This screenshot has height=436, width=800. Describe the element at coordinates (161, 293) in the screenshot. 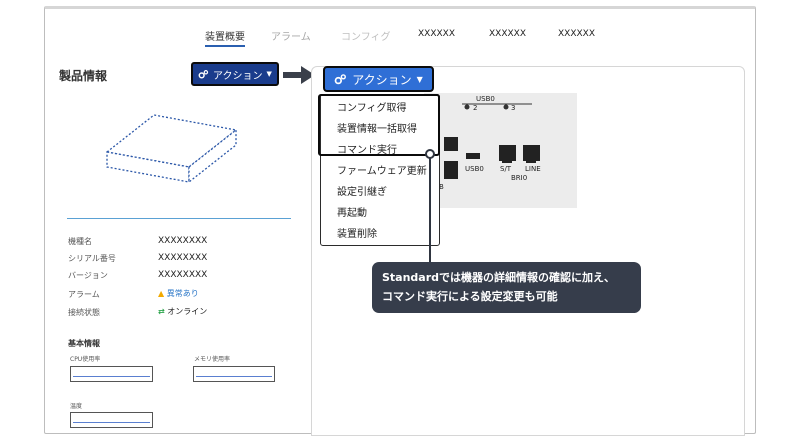

I see `warning-icon: ▲` at that location.